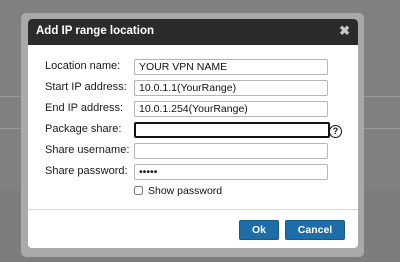  Describe the element at coordinates (193, 209) in the screenshot. I see `footer-divider` at that location.